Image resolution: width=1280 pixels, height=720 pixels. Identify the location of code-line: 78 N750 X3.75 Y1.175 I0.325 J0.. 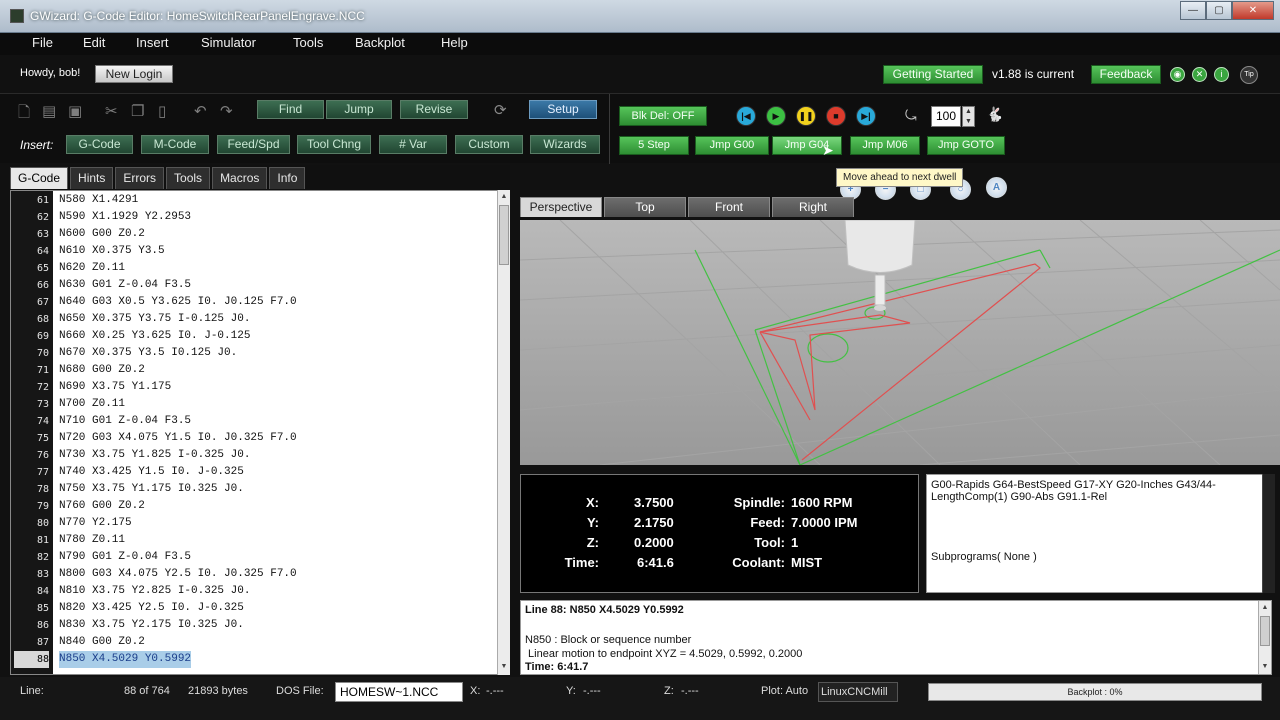
(254, 489).